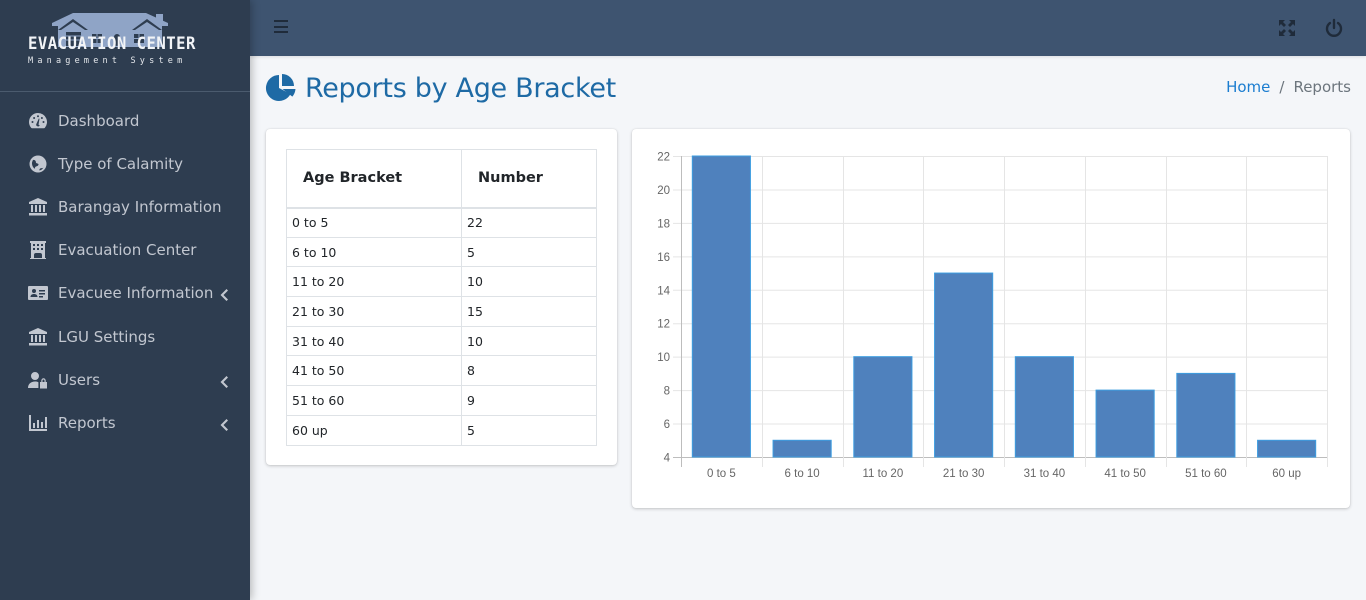  Describe the element at coordinates (1206, 474) in the screenshot. I see `x-tick-label: 51 to 60` at that location.